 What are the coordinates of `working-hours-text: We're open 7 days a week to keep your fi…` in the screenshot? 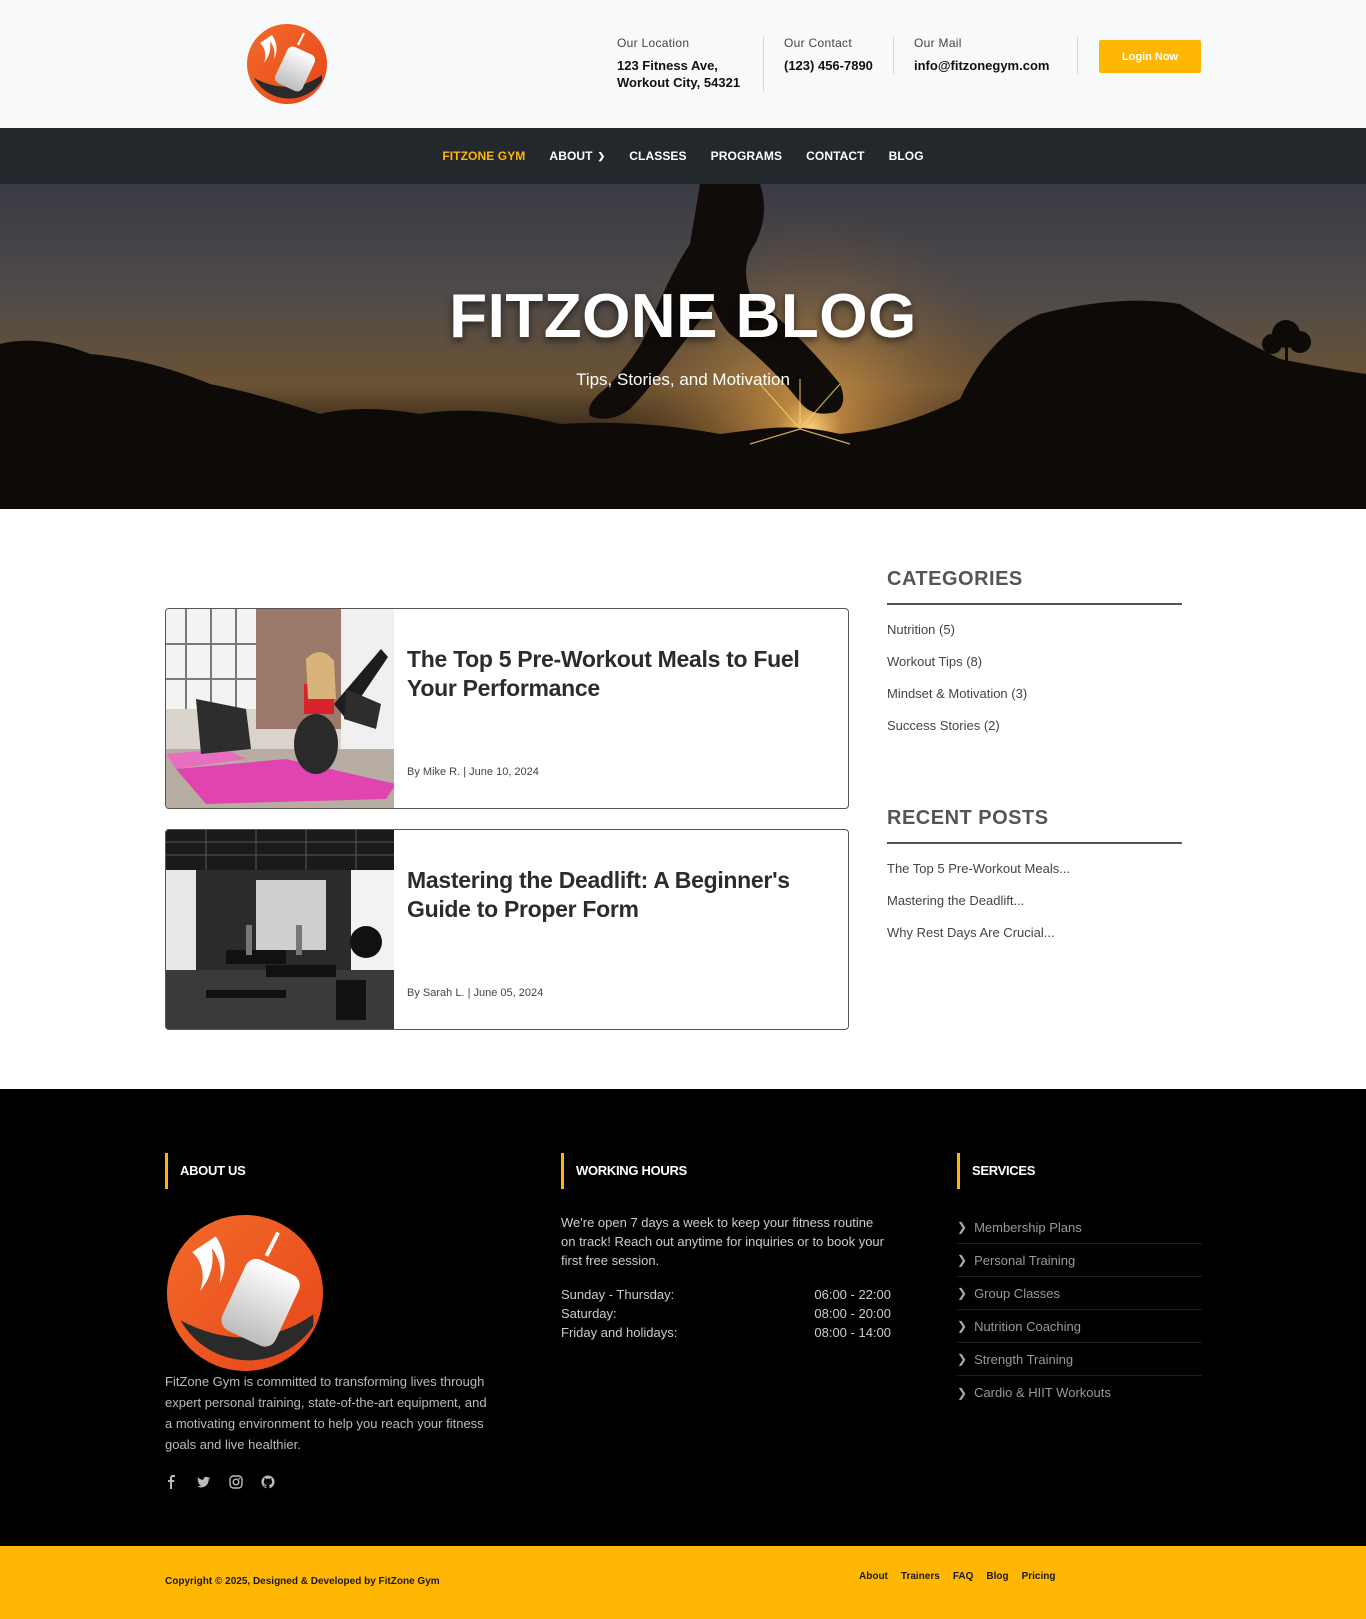 It's located at (722, 1241).